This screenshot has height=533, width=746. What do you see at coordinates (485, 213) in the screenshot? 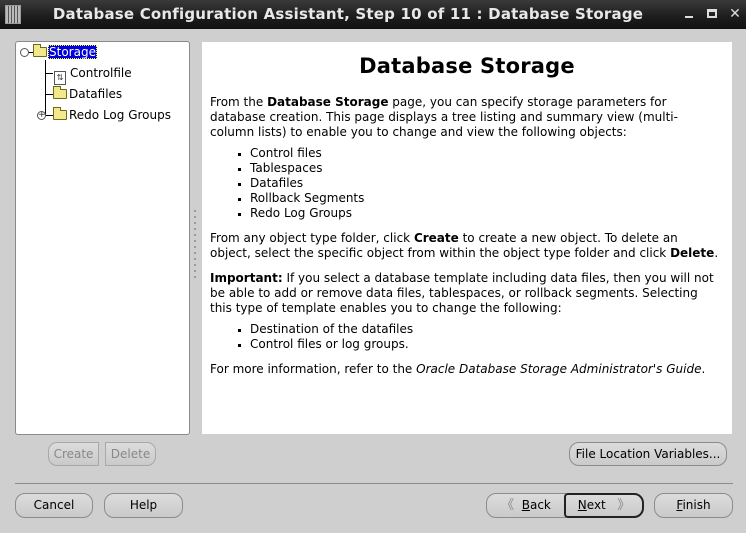
I see `list-item: Redo Log Groups` at bounding box center [485, 213].